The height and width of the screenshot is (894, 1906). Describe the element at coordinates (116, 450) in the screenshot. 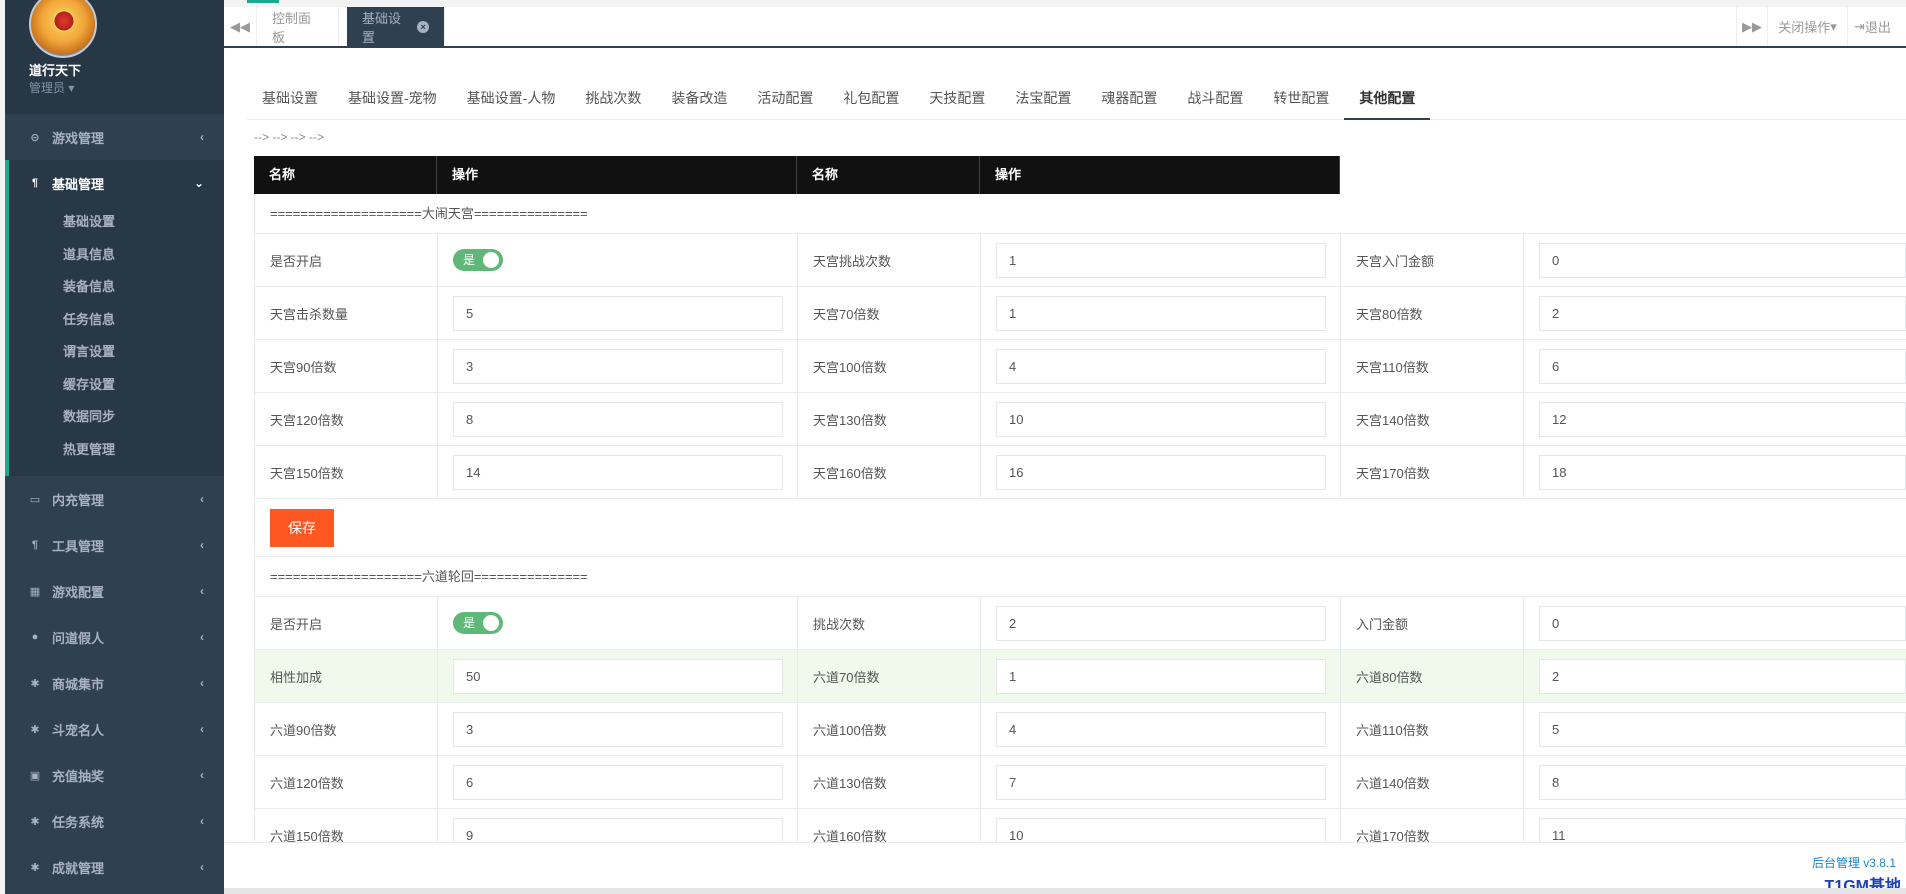

I see `sidebar-subitem: 热更管理` at that location.